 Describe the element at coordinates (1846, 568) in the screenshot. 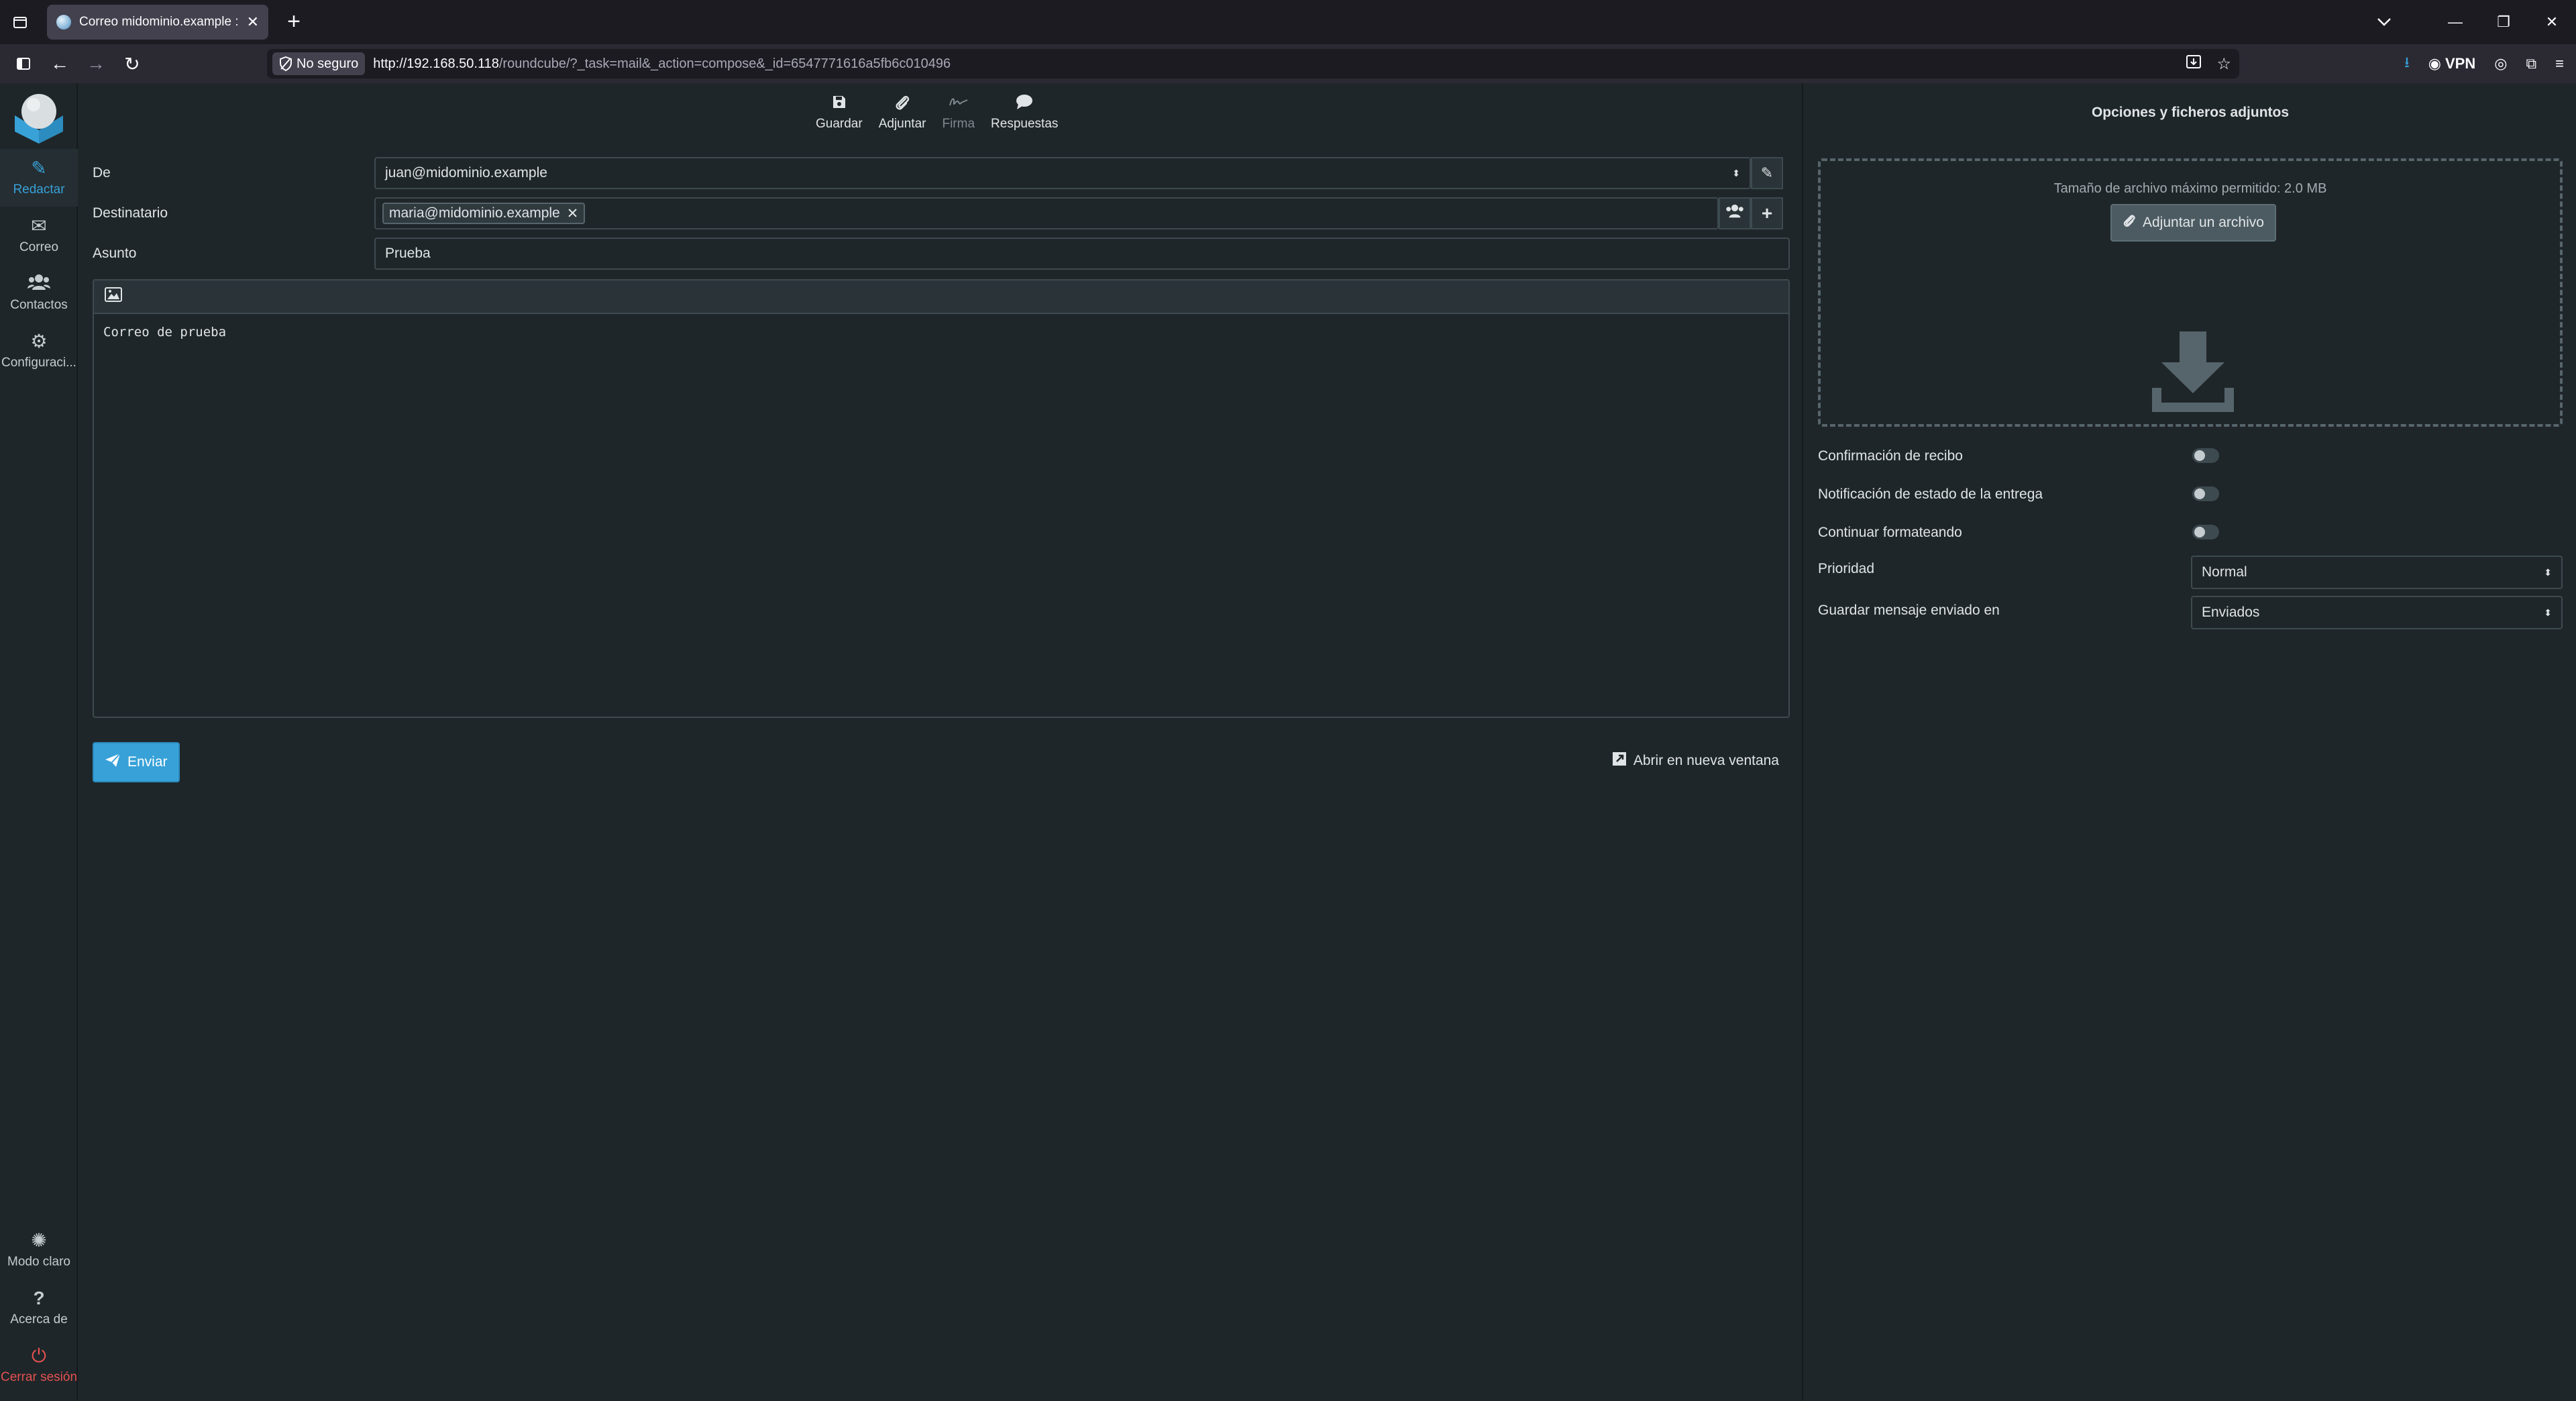

I see `priority-label: Prioridad` at that location.